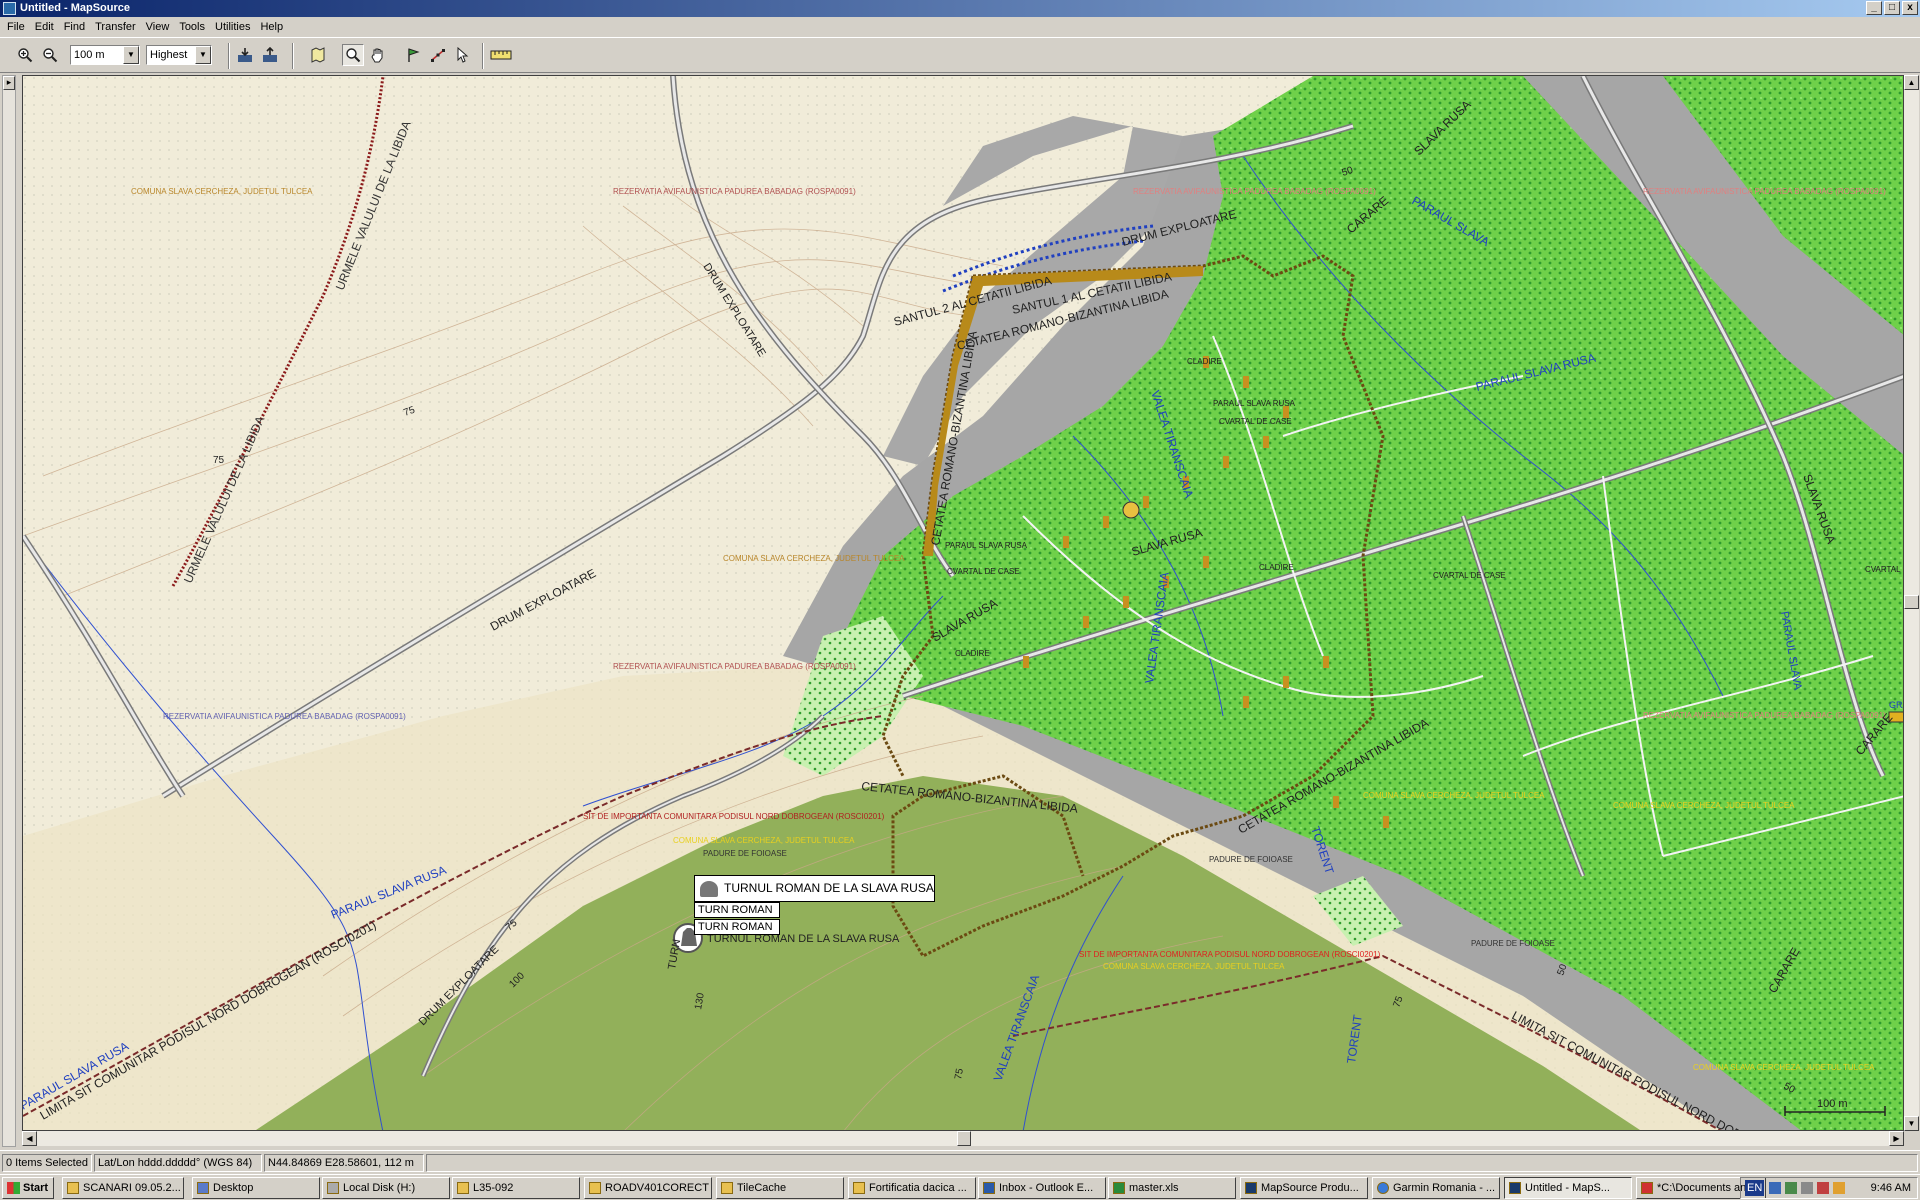 Image resolution: width=1920 pixels, height=1200 pixels. What do you see at coordinates (16, 27) in the screenshot?
I see `menu-file: File` at bounding box center [16, 27].